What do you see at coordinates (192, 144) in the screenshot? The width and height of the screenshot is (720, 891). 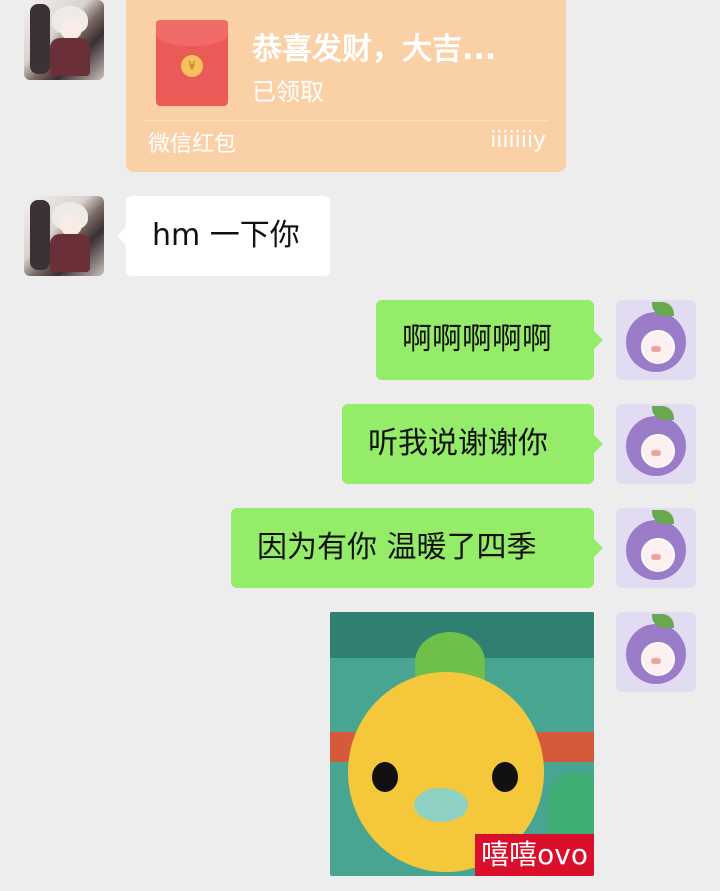 I see `red-packet-label: 微信红包` at bounding box center [192, 144].